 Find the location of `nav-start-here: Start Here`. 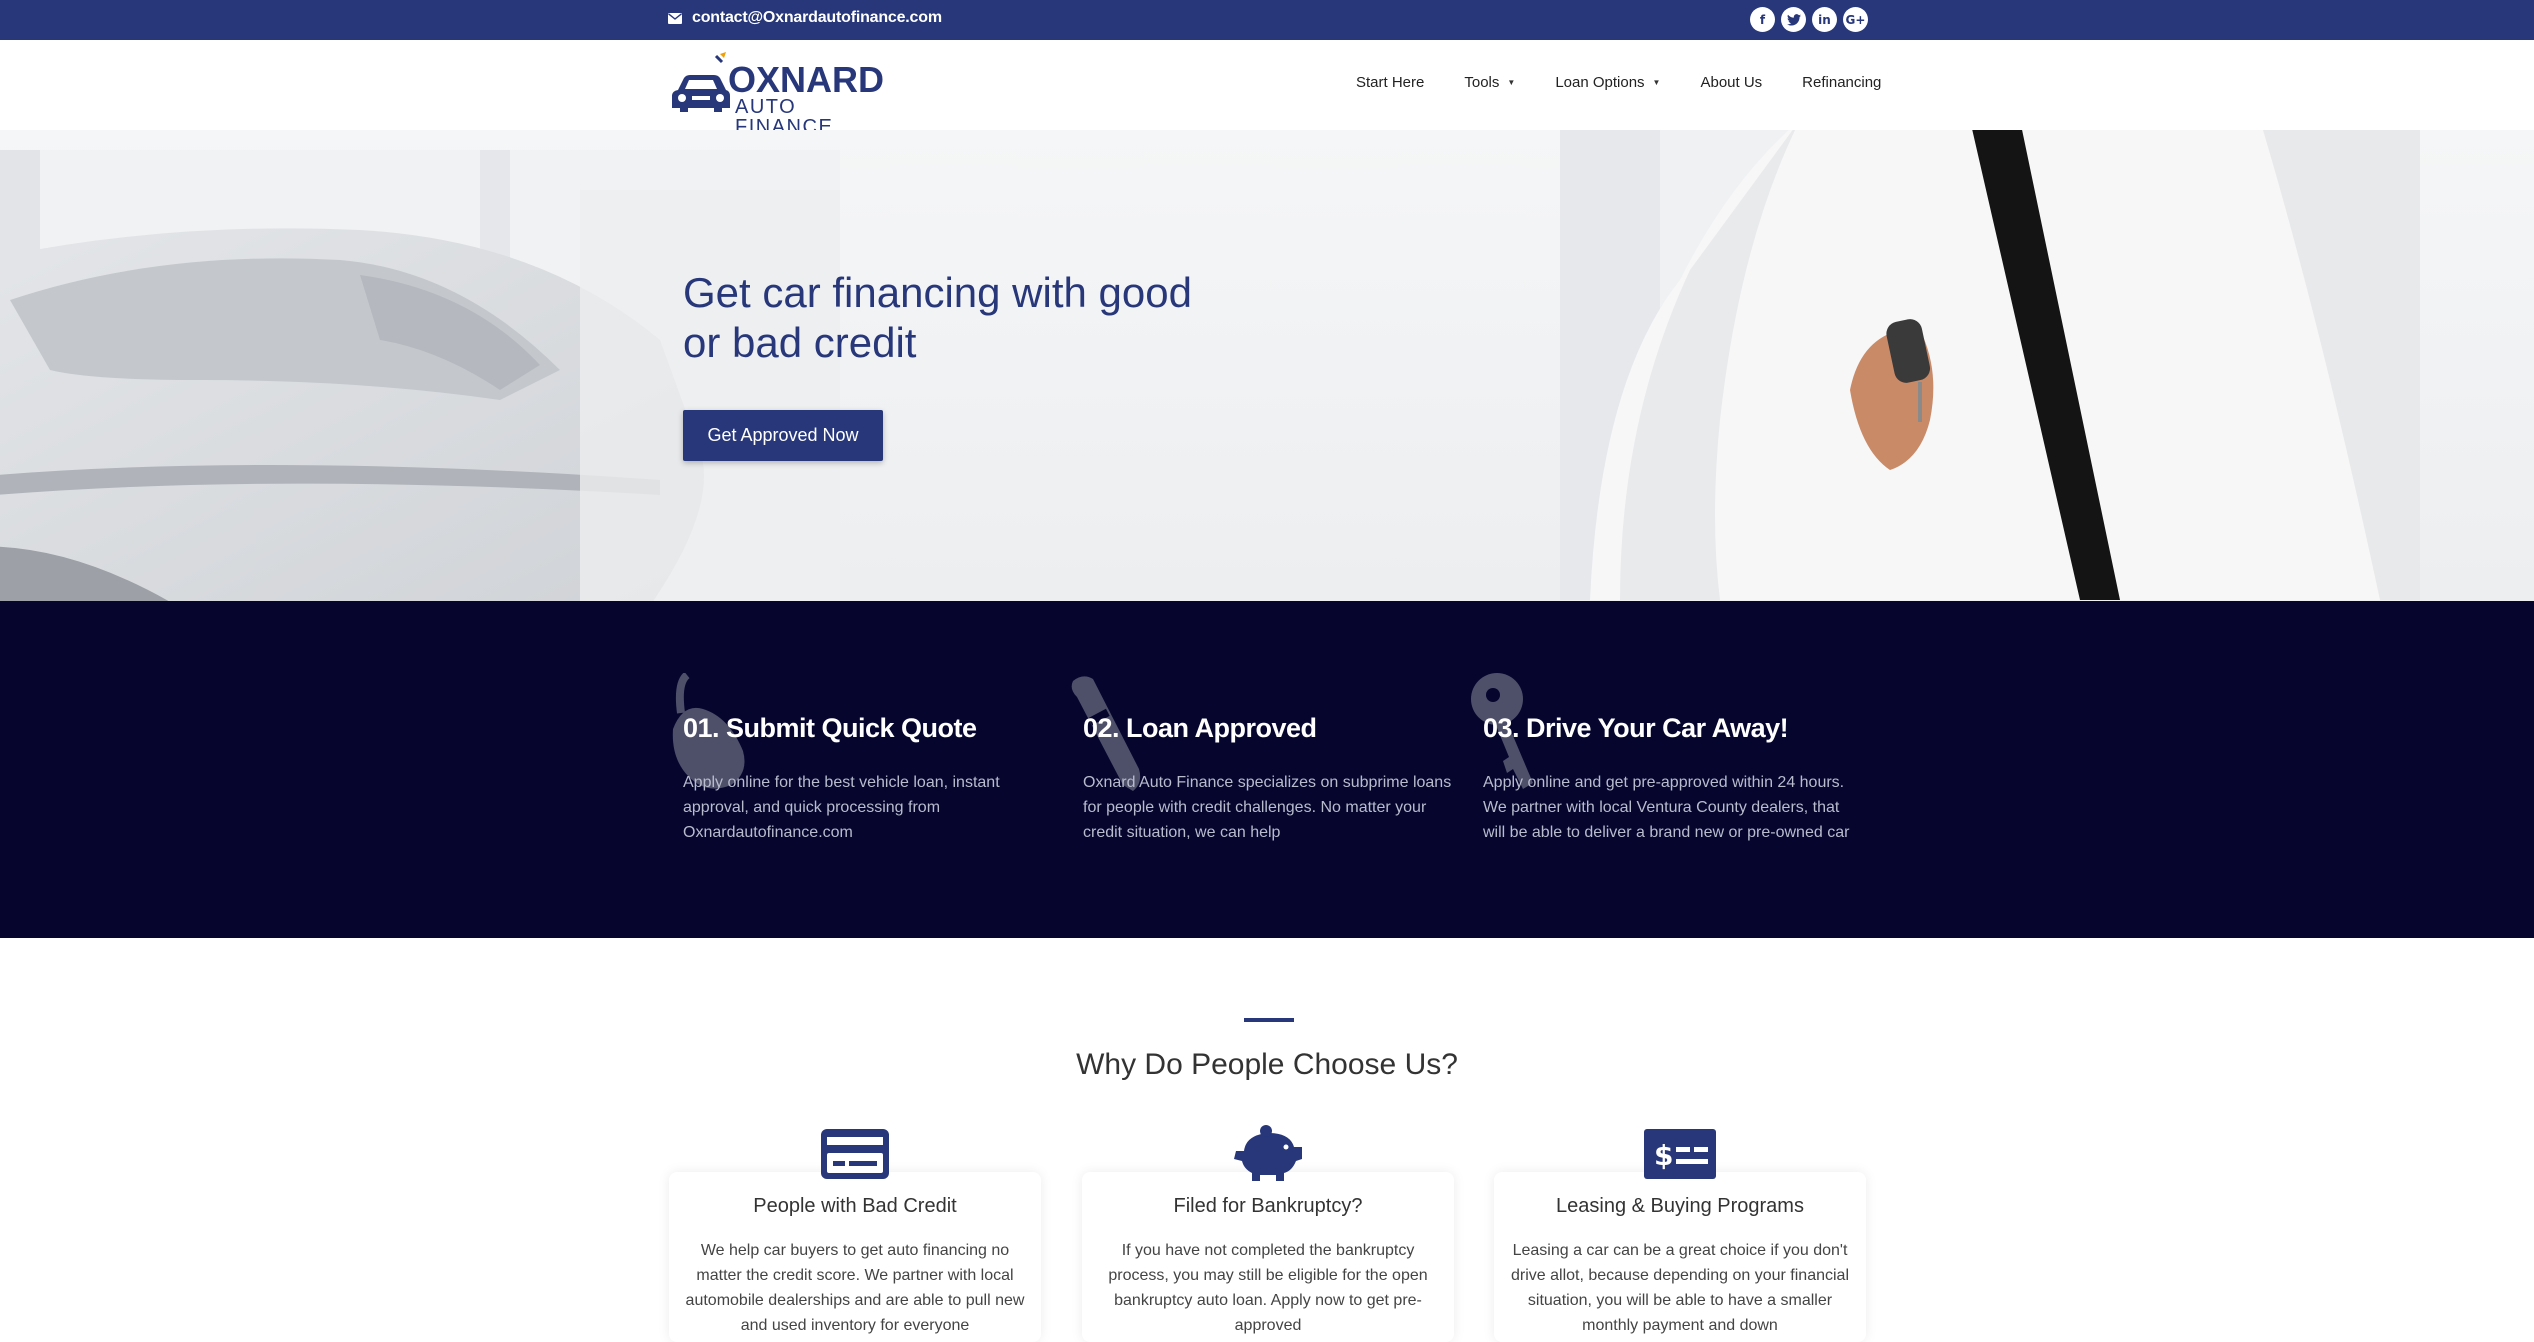

nav-start-here: Start Here is located at coordinates (1390, 82).